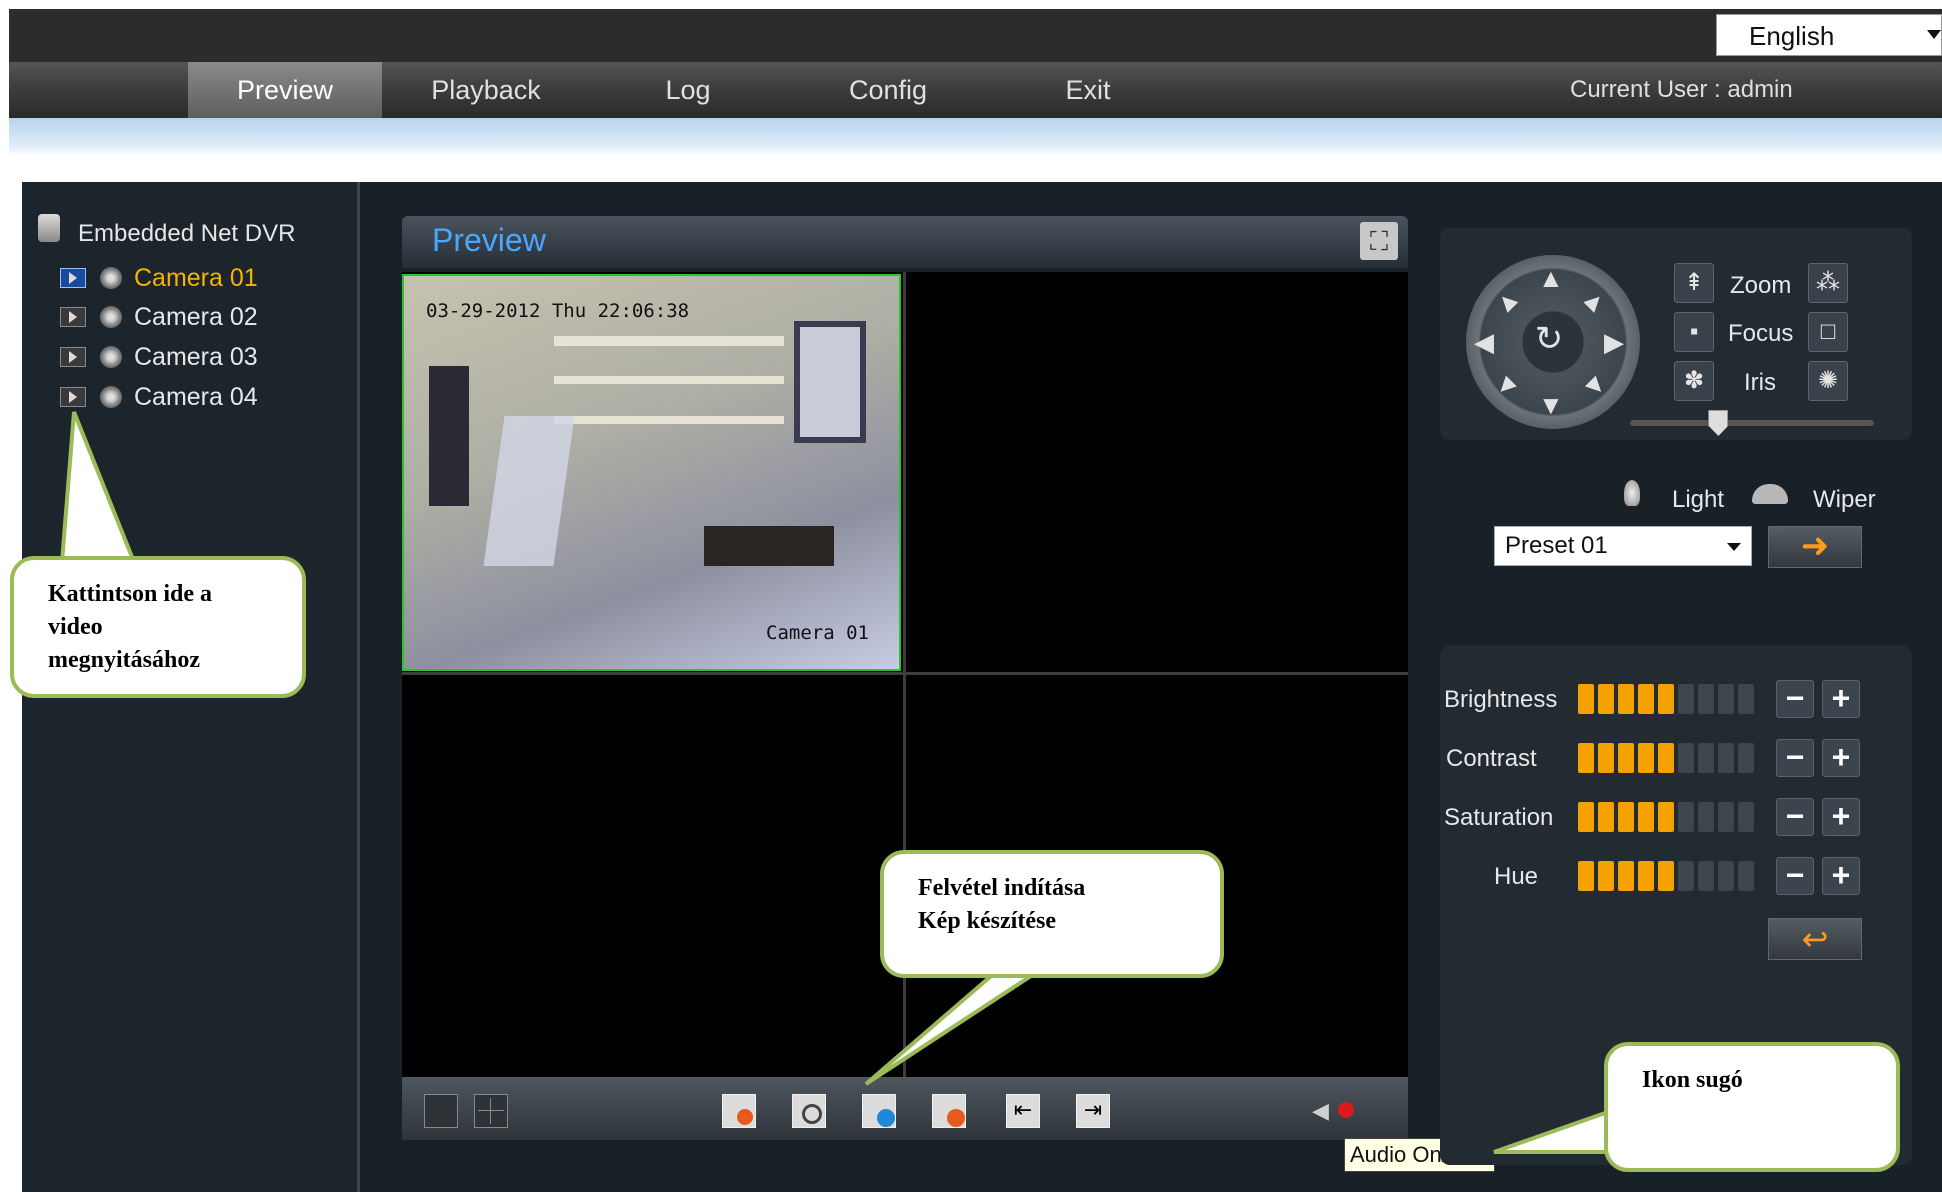 This screenshot has height=1192, width=1942. What do you see at coordinates (158, 627) in the screenshot?
I see `callout-open-video: Kattintson ide a video megnyitásához` at bounding box center [158, 627].